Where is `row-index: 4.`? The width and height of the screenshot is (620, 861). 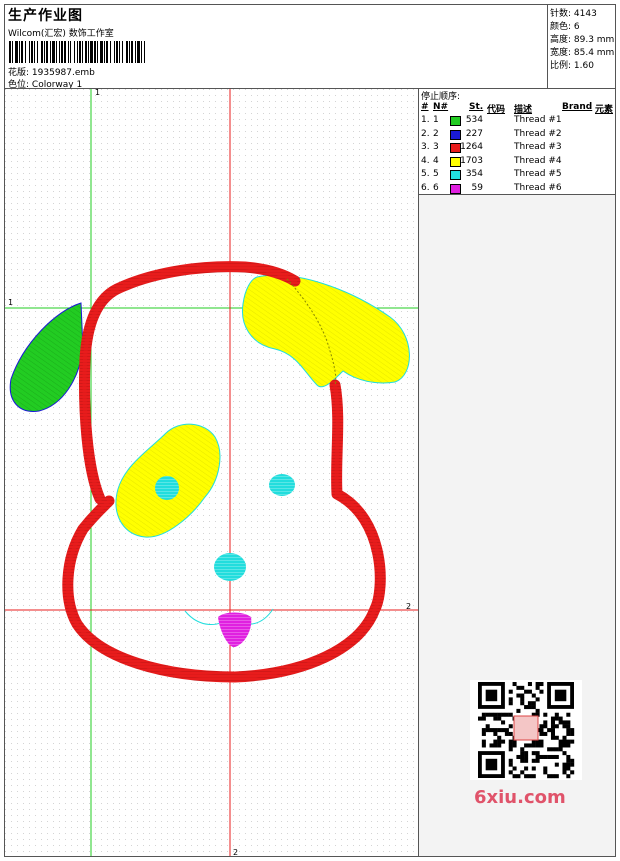 row-index: 4. is located at coordinates (425, 160).